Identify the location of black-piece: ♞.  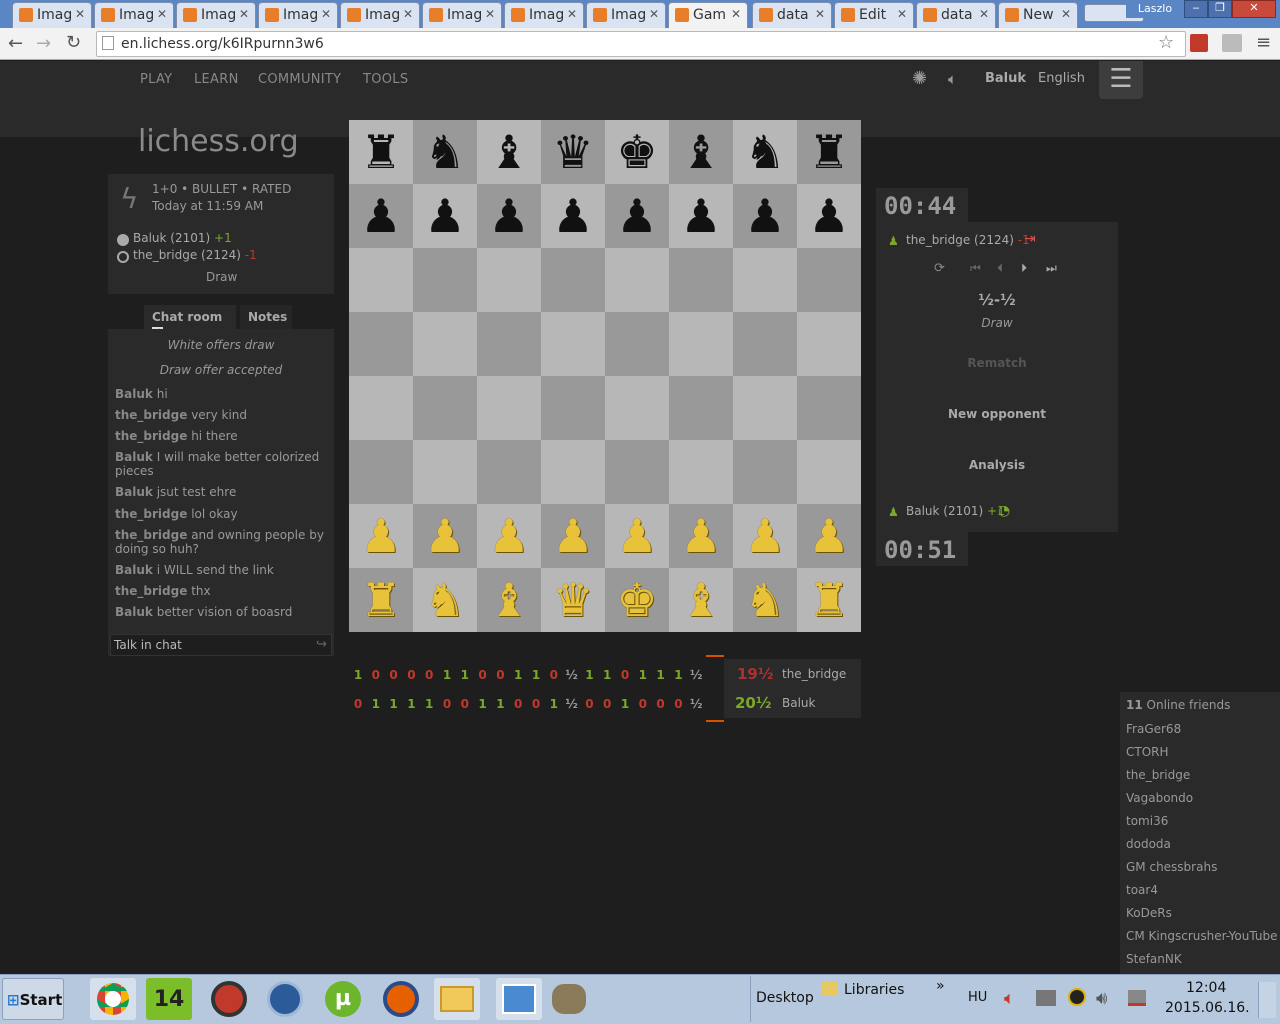
(764, 152).